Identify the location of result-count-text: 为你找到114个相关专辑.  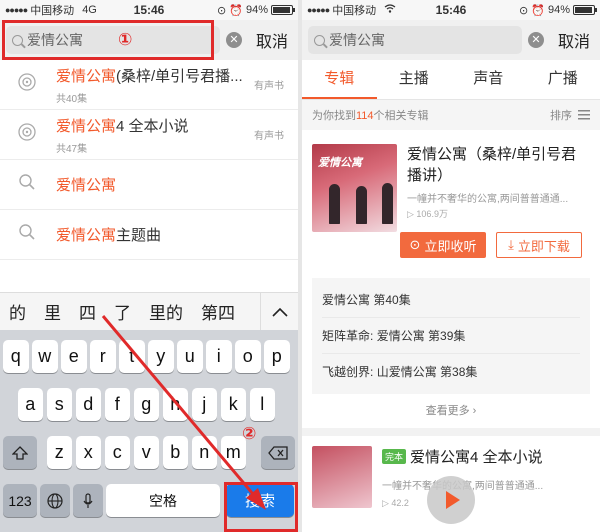
(370, 116).